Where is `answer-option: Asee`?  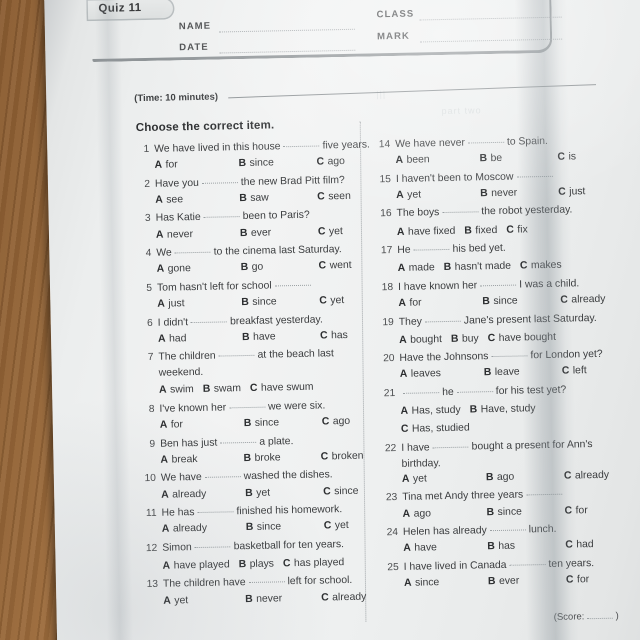 answer-option: Asee is located at coordinates (197, 200).